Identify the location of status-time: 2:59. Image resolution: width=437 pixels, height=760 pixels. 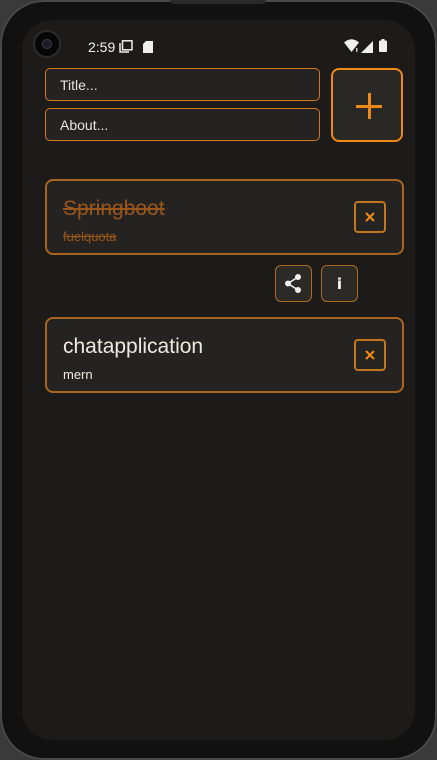
(102, 47).